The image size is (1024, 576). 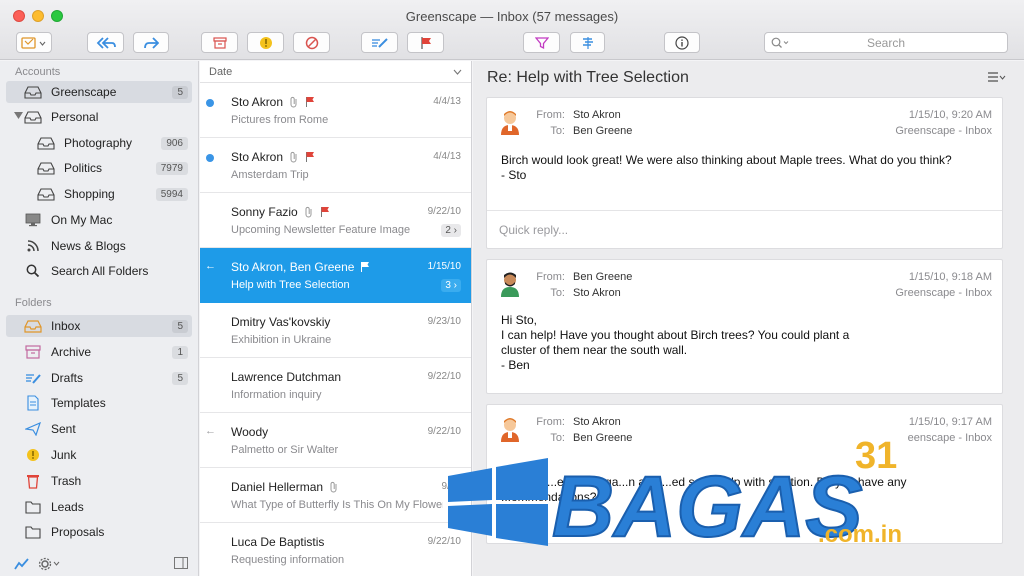 What do you see at coordinates (293, 267) in the screenshot?
I see `message-sender: Sto Akron, Ben Greene` at bounding box center [293, 267].